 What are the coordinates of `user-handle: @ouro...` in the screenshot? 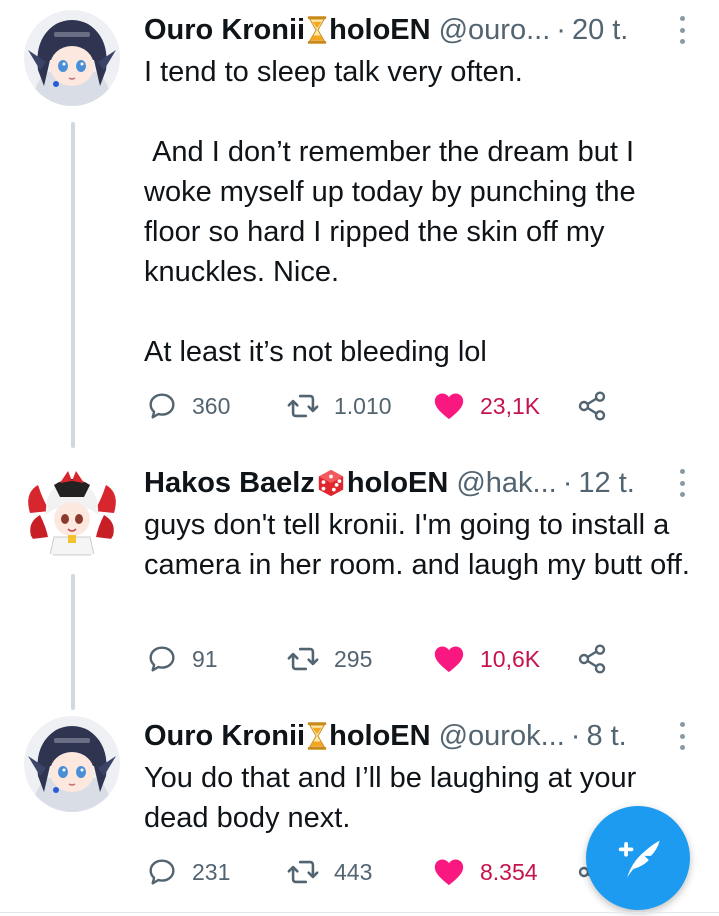 It's located at (495, 30).